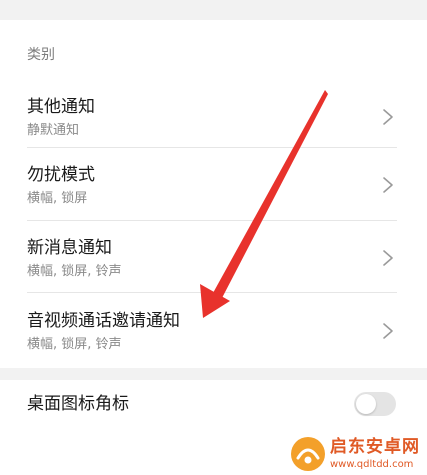  I want to click on row-title: 其他通知, so click(61, 107).